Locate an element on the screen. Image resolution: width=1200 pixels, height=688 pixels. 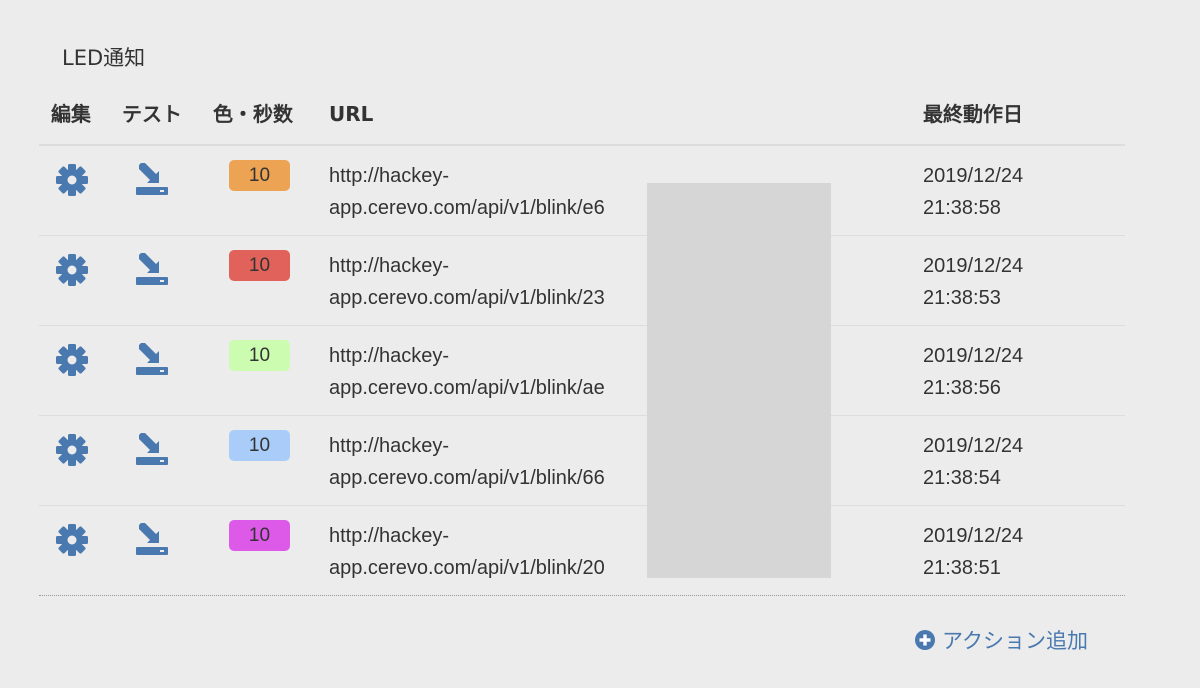
add-action-button: アクション追加 is located at coordinates (1001, 640).